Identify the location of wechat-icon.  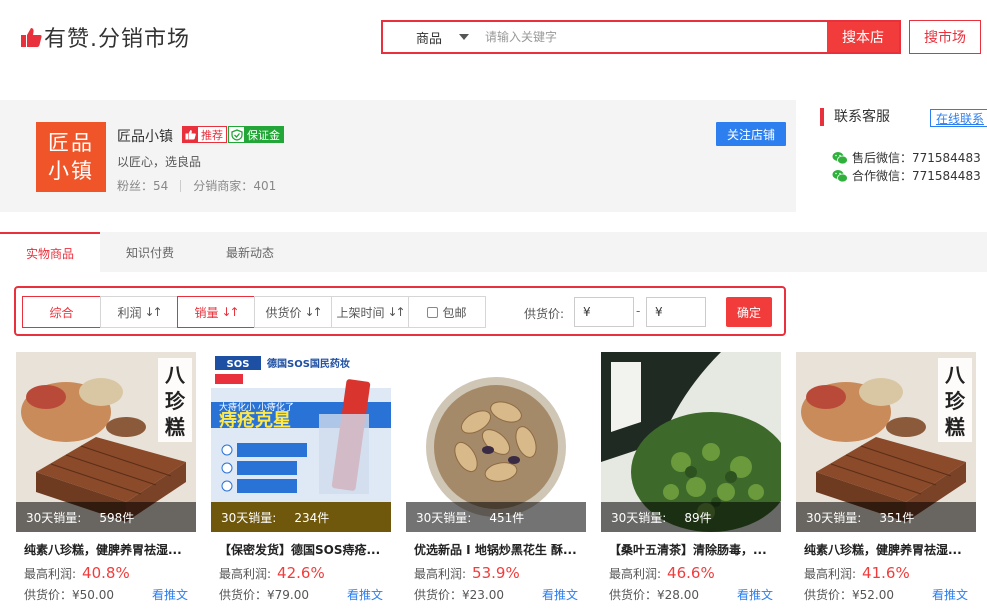
(840, 175).